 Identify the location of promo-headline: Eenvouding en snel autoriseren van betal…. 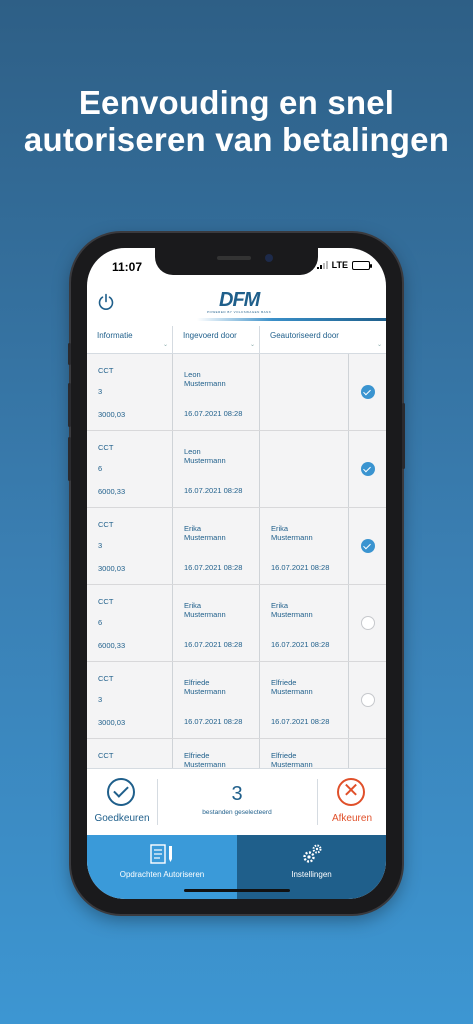
(236, 121).